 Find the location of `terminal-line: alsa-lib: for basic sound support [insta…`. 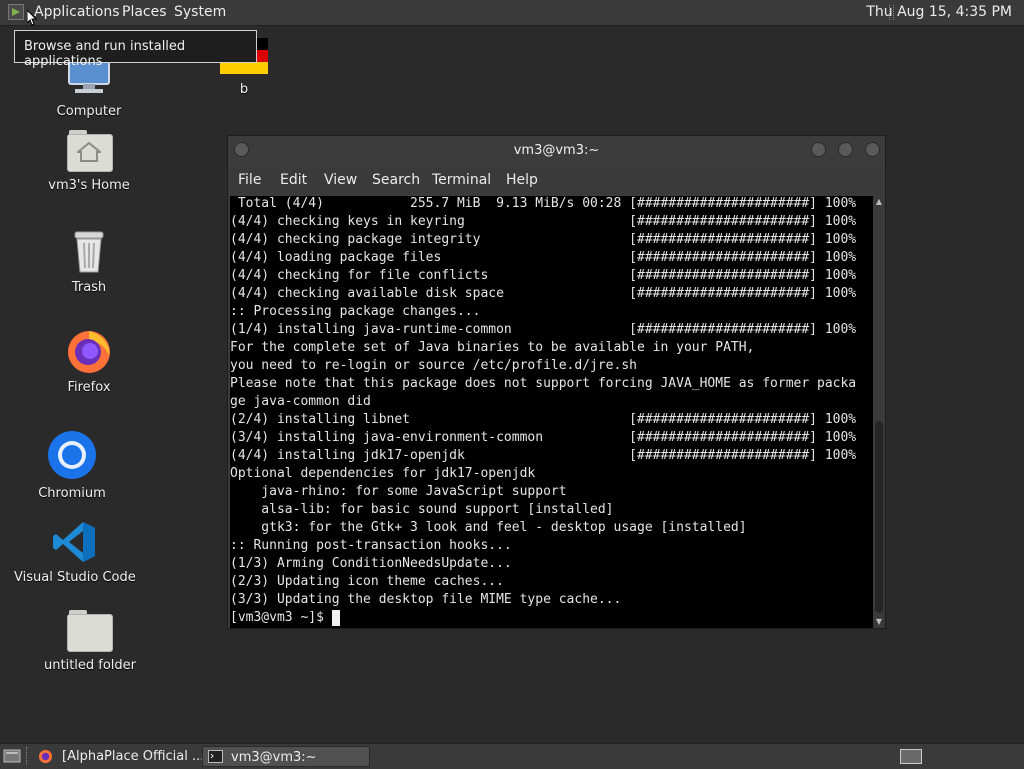

terminal-line: alsa-lib: for basic sound support [insta… is located at coordinates (422, 509).